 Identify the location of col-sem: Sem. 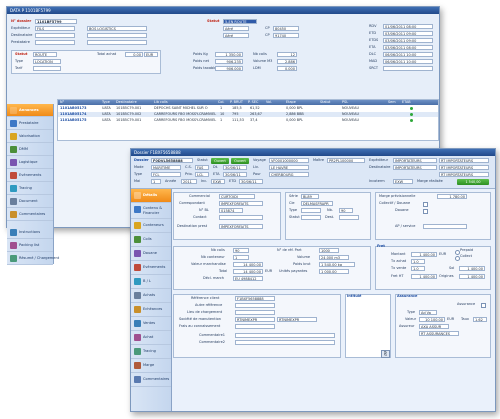
(392, 102).